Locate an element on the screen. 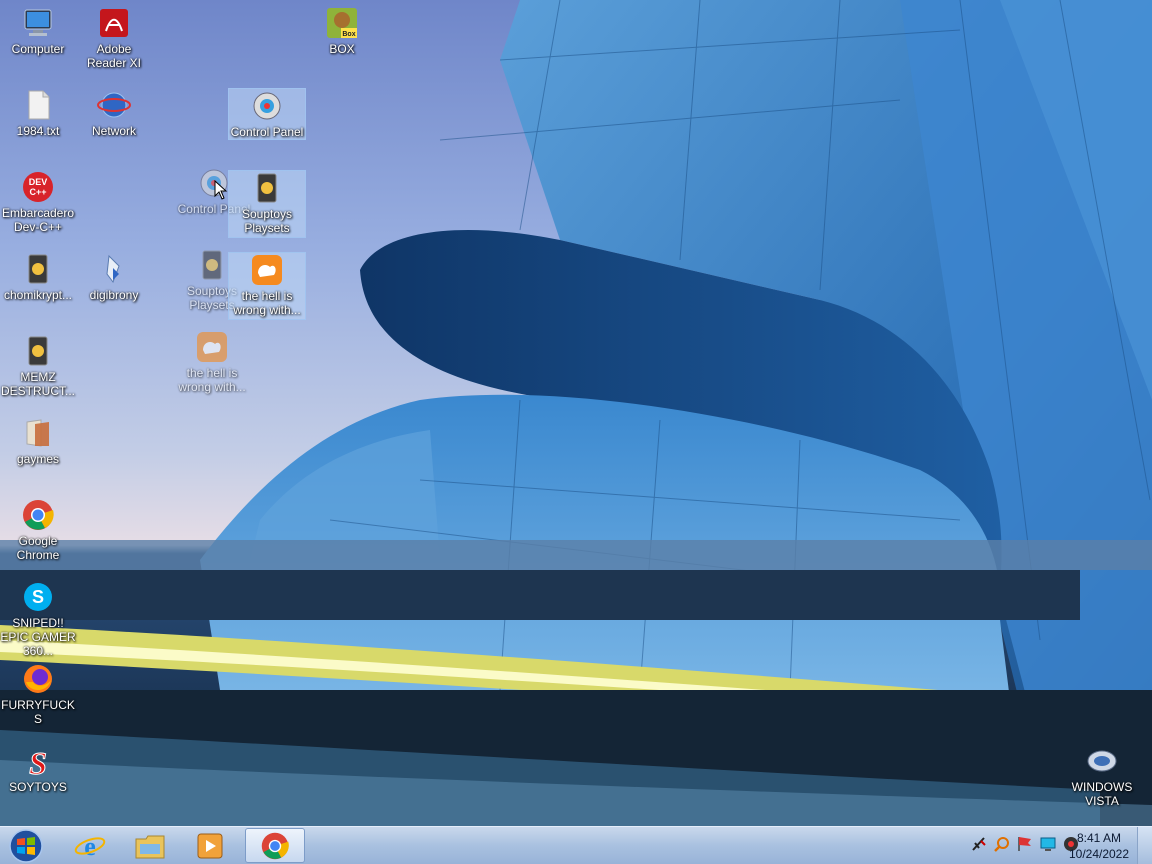 Image resolution: width=1152 pixels, height=864 pixels. network-icon is located at coordinates (114, 105).